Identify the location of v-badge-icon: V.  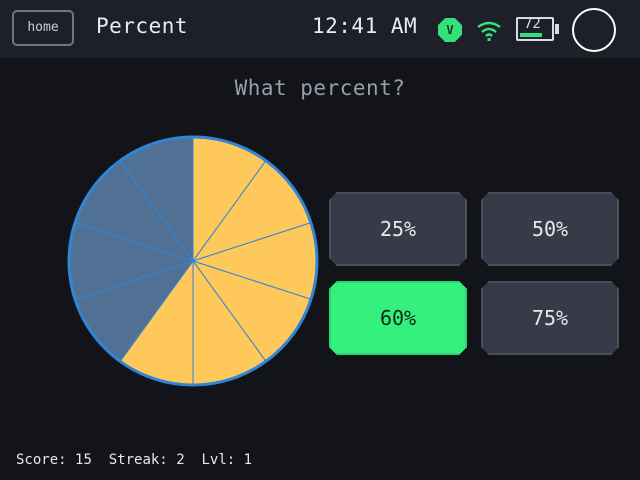
(450, 30).